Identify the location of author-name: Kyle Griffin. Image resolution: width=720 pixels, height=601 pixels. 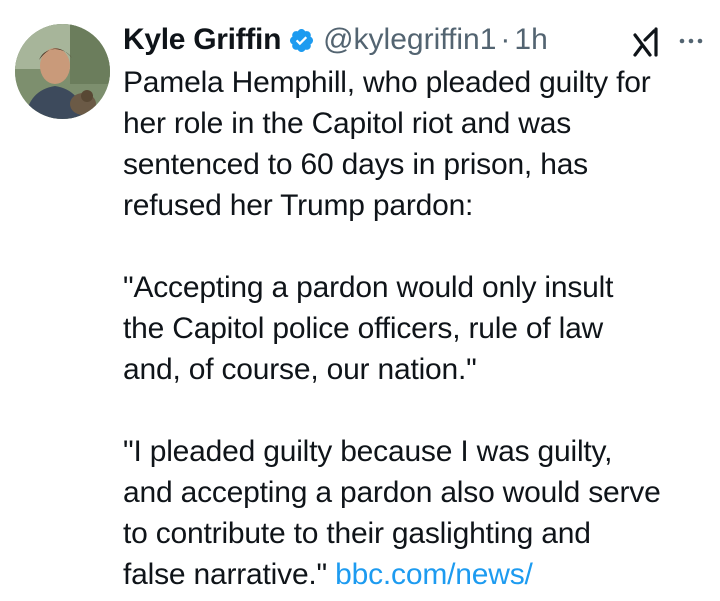
(202, 40).